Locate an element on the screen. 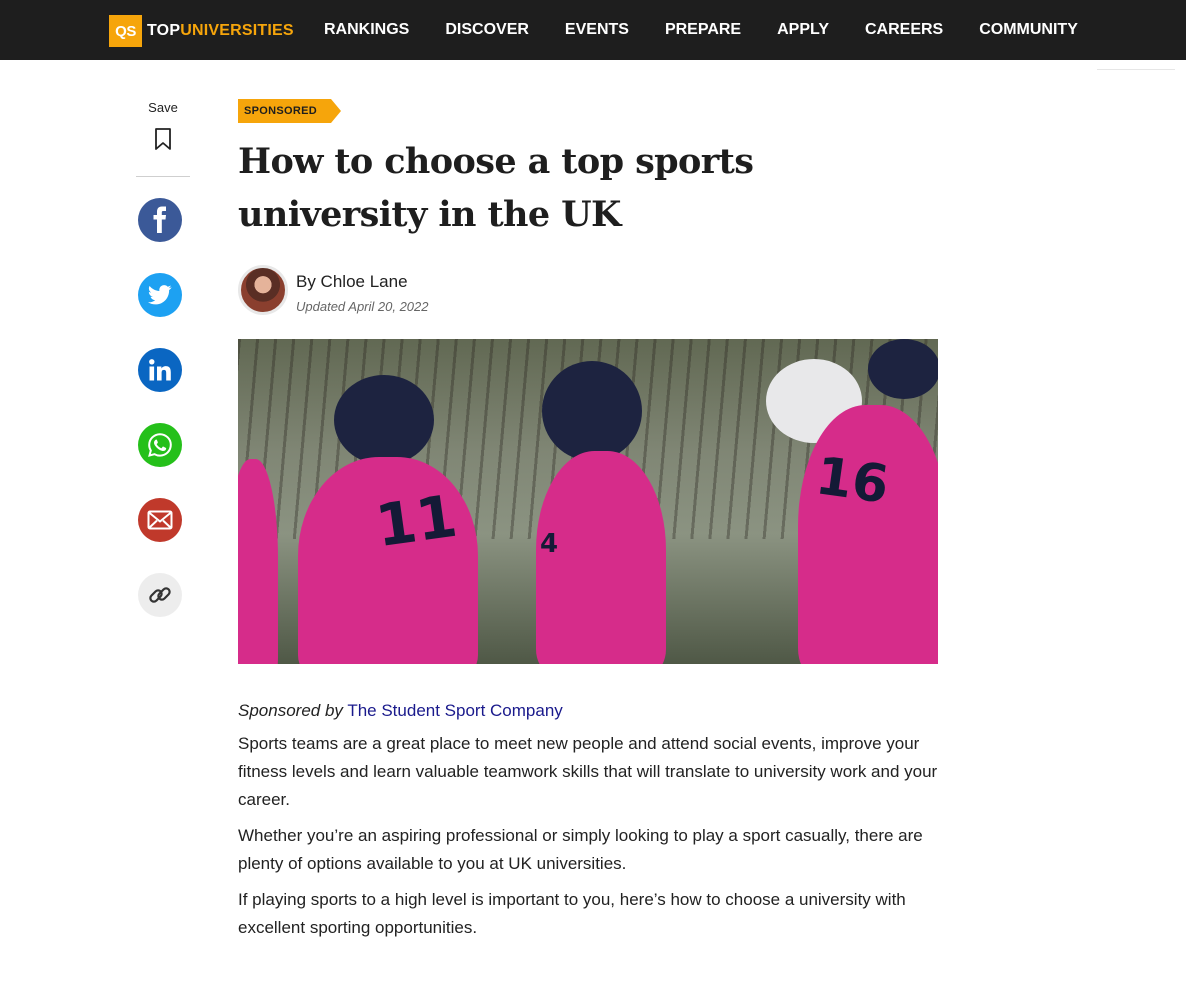  nav-item-careers: CAREERS is located at coordinates (904, 30).